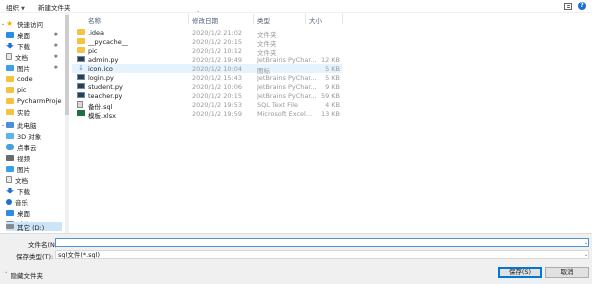  Describe the element at coordinates (34, 202) in the screenshot. I see `nav-item-music: 音乐` at that location.